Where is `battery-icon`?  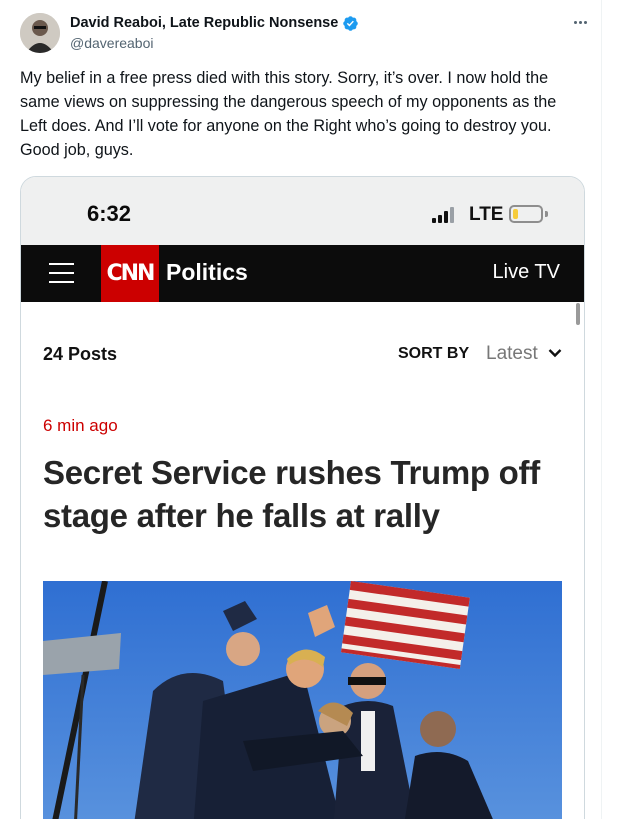
battery-icon is located at coordinates (526, 214).